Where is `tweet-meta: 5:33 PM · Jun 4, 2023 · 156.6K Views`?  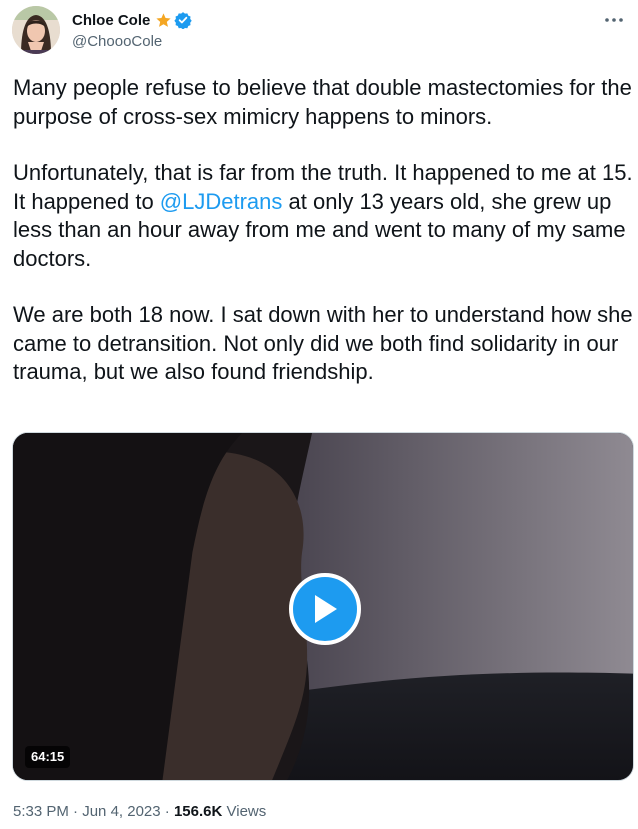
tweet-meta: 5:33 PM · Jun 4, 2023 · 156.6K Views is located at coordinates (139, 811).